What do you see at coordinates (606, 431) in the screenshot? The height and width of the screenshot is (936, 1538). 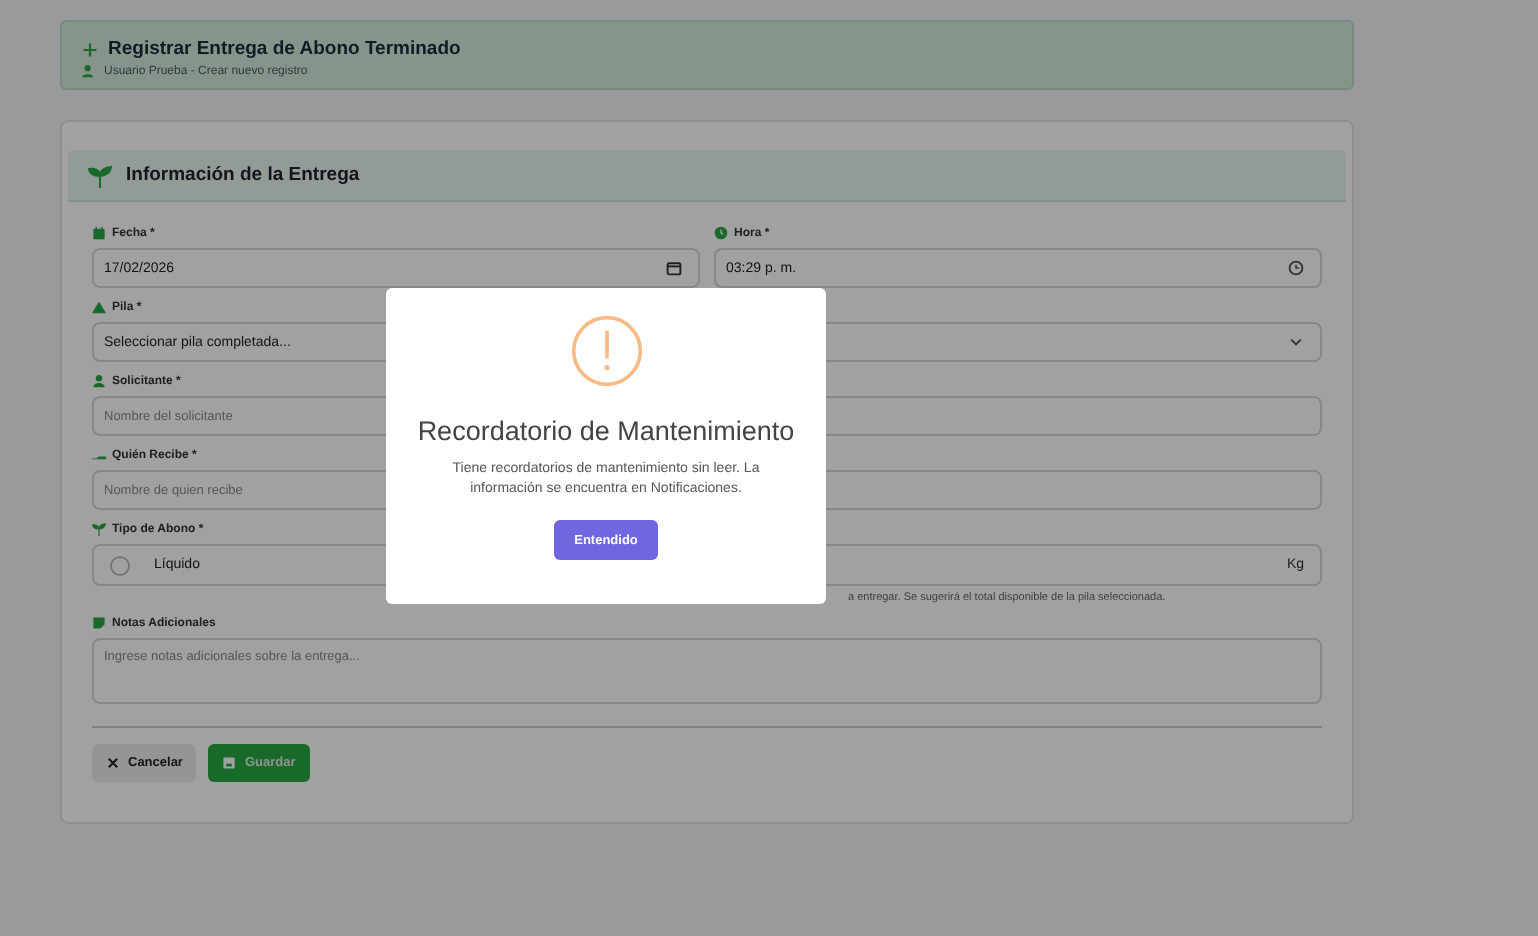 I see `dialog-title: Recordatorio de Mantenimiento` at bounding box center [606, 431].